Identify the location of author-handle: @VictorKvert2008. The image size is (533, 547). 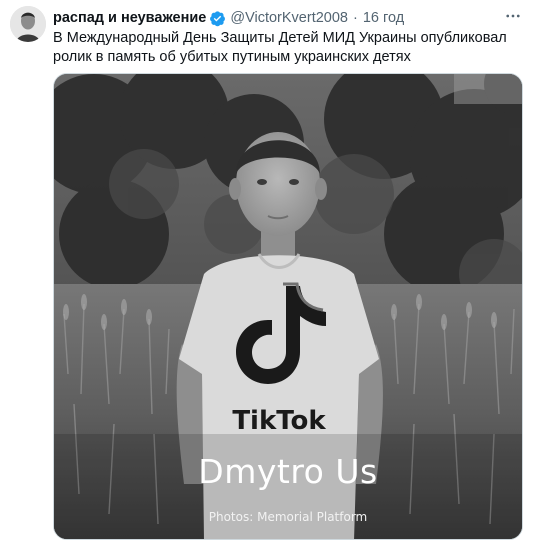
(289, 18).